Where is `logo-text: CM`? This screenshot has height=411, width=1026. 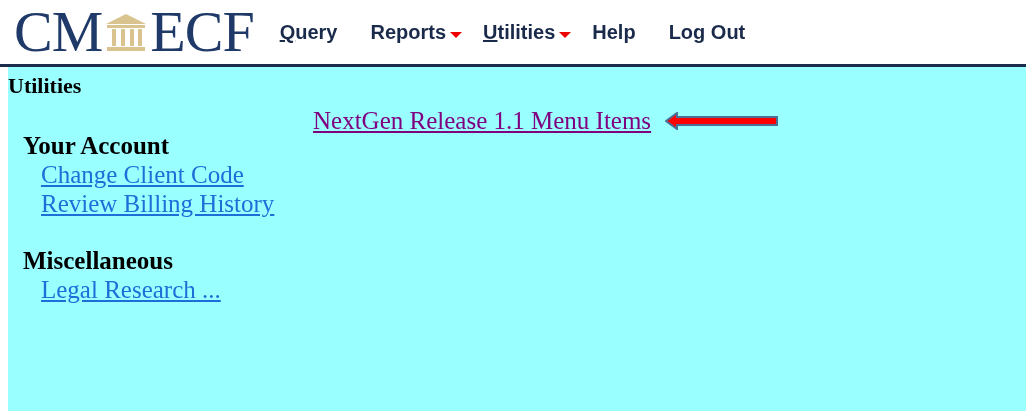 logo-text: CM is located at coordinates (58, 32).